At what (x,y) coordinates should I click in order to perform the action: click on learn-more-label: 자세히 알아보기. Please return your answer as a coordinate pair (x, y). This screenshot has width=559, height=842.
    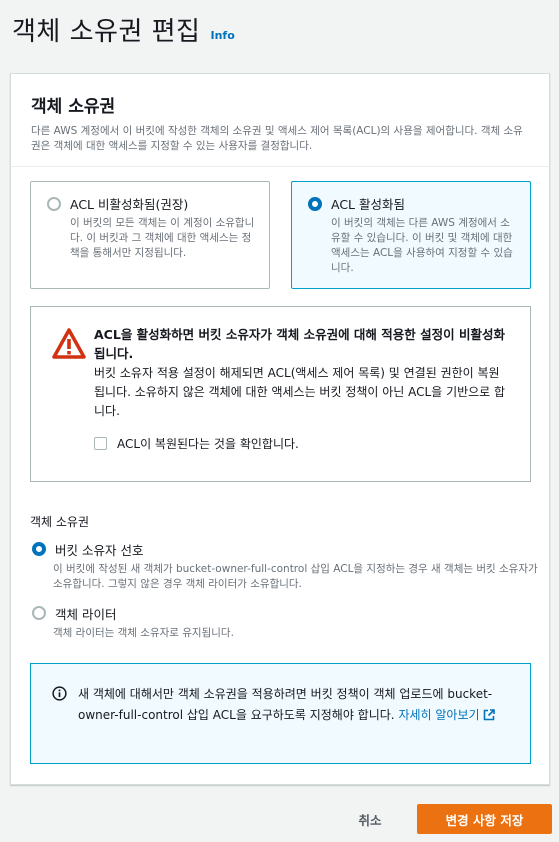
    Looking at the image, I should click on (438, 715).